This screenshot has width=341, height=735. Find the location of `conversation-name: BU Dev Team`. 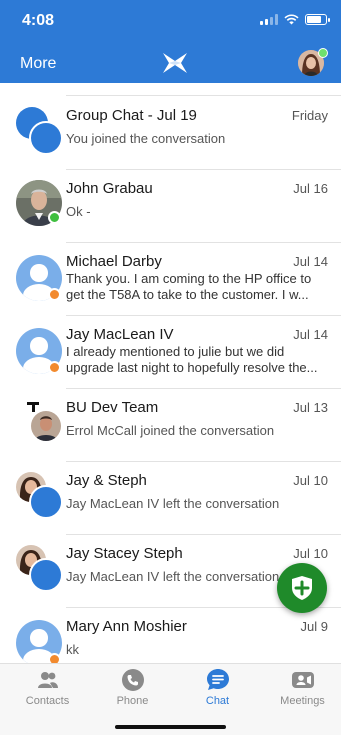

conversation-name: BU Dev Team is located at coordinates (112, 407).